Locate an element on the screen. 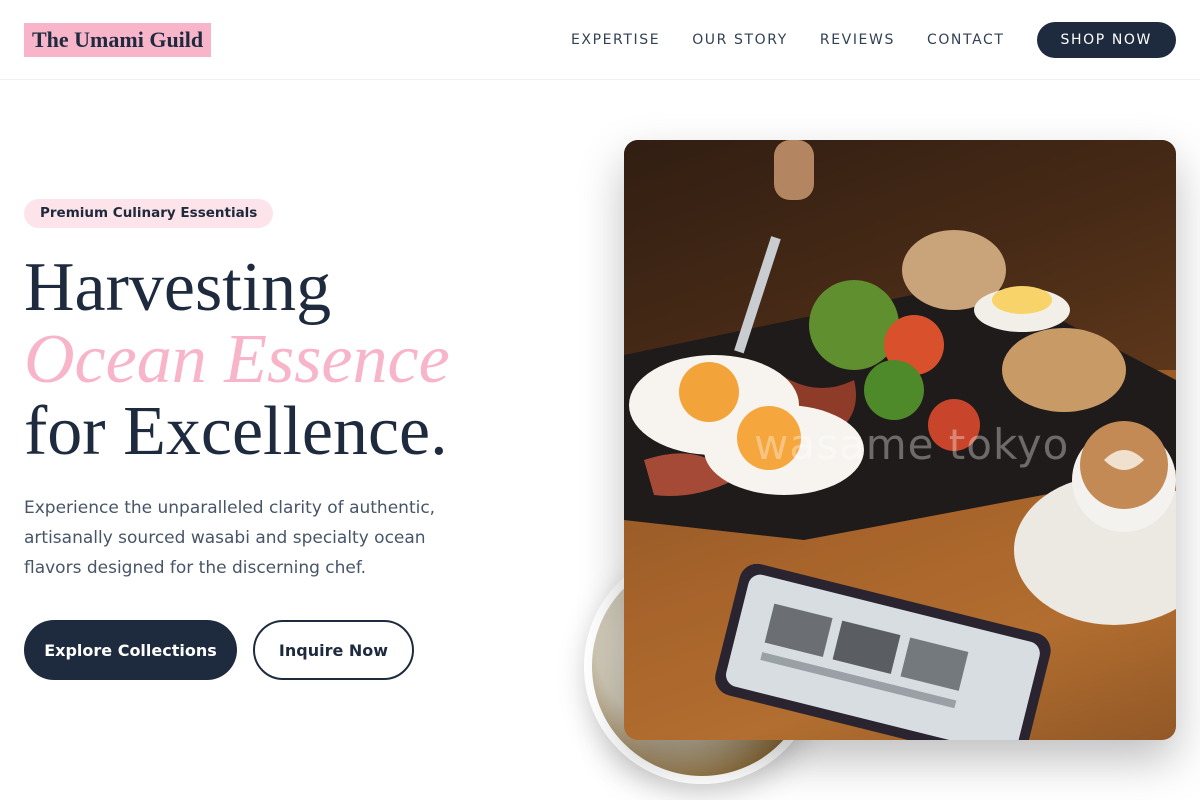 This screenshot has width=1200, height=800. nav-link-reviews: REVIEWS is located at coordinates (857, 40).